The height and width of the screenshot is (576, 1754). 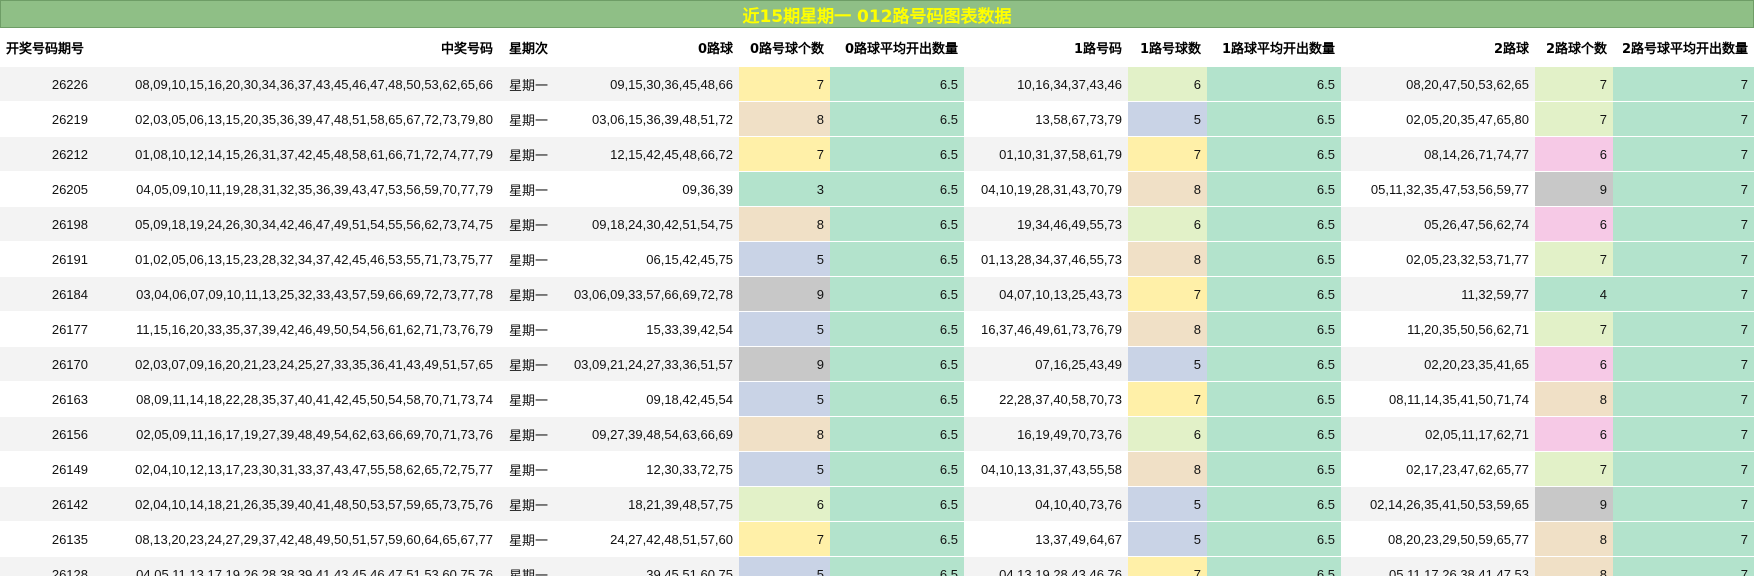 I want to click on header-cell: 0路球, so click(x=648, y=47).